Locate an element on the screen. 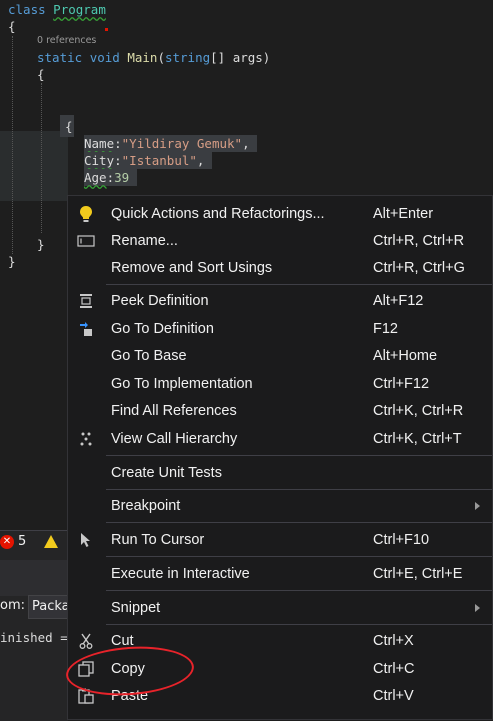 This screenshot has width=493, height=721. output-text: inished = is located at coordinates (34, 637).